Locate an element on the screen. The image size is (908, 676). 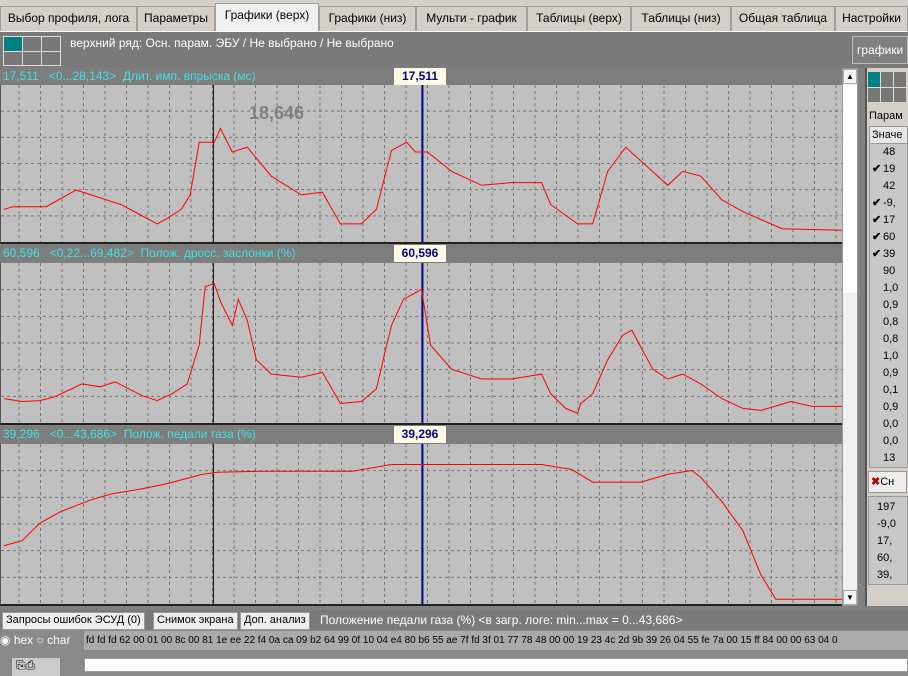
current-value: 60,596 is located at coordinates (21, 253).